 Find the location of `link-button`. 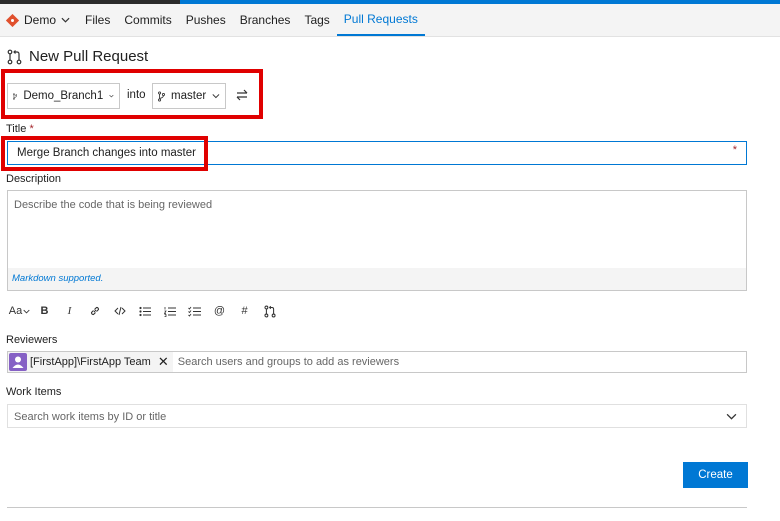

link-button is located at coordinates (94, 311).